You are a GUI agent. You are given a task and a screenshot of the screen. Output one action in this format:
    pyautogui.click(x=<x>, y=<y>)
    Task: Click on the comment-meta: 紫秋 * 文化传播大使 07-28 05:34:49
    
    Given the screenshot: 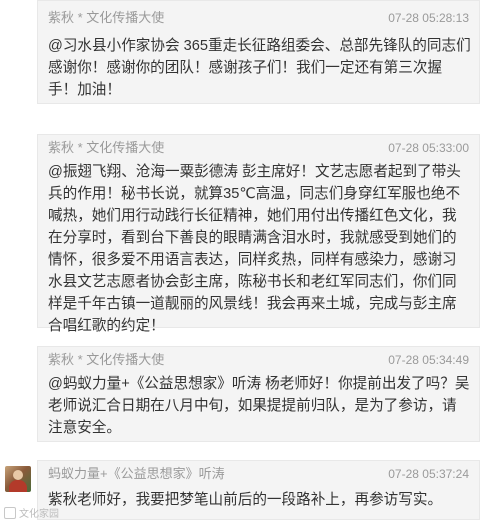 What is the action you would take?
    pyautogui.click(x=258, y=360)
    